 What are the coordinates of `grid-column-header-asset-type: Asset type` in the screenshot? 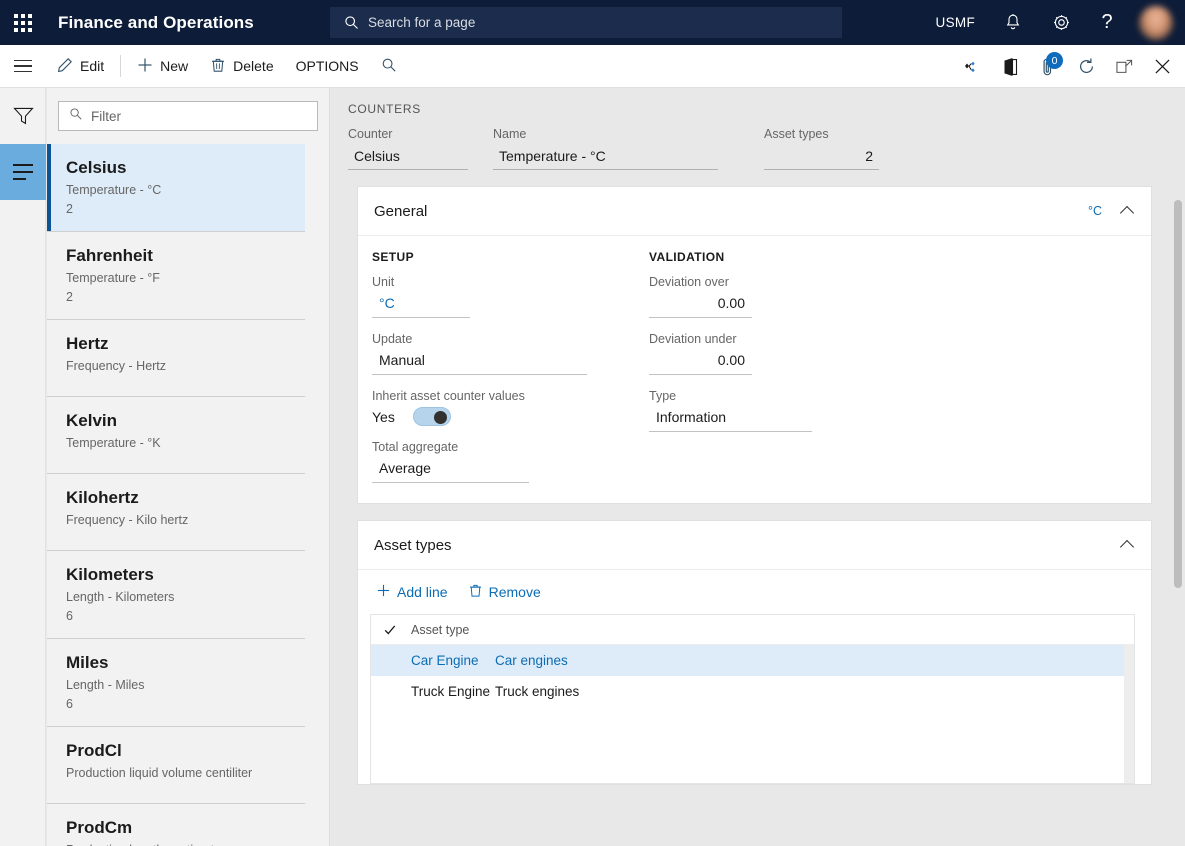 It's located at (440, 630).